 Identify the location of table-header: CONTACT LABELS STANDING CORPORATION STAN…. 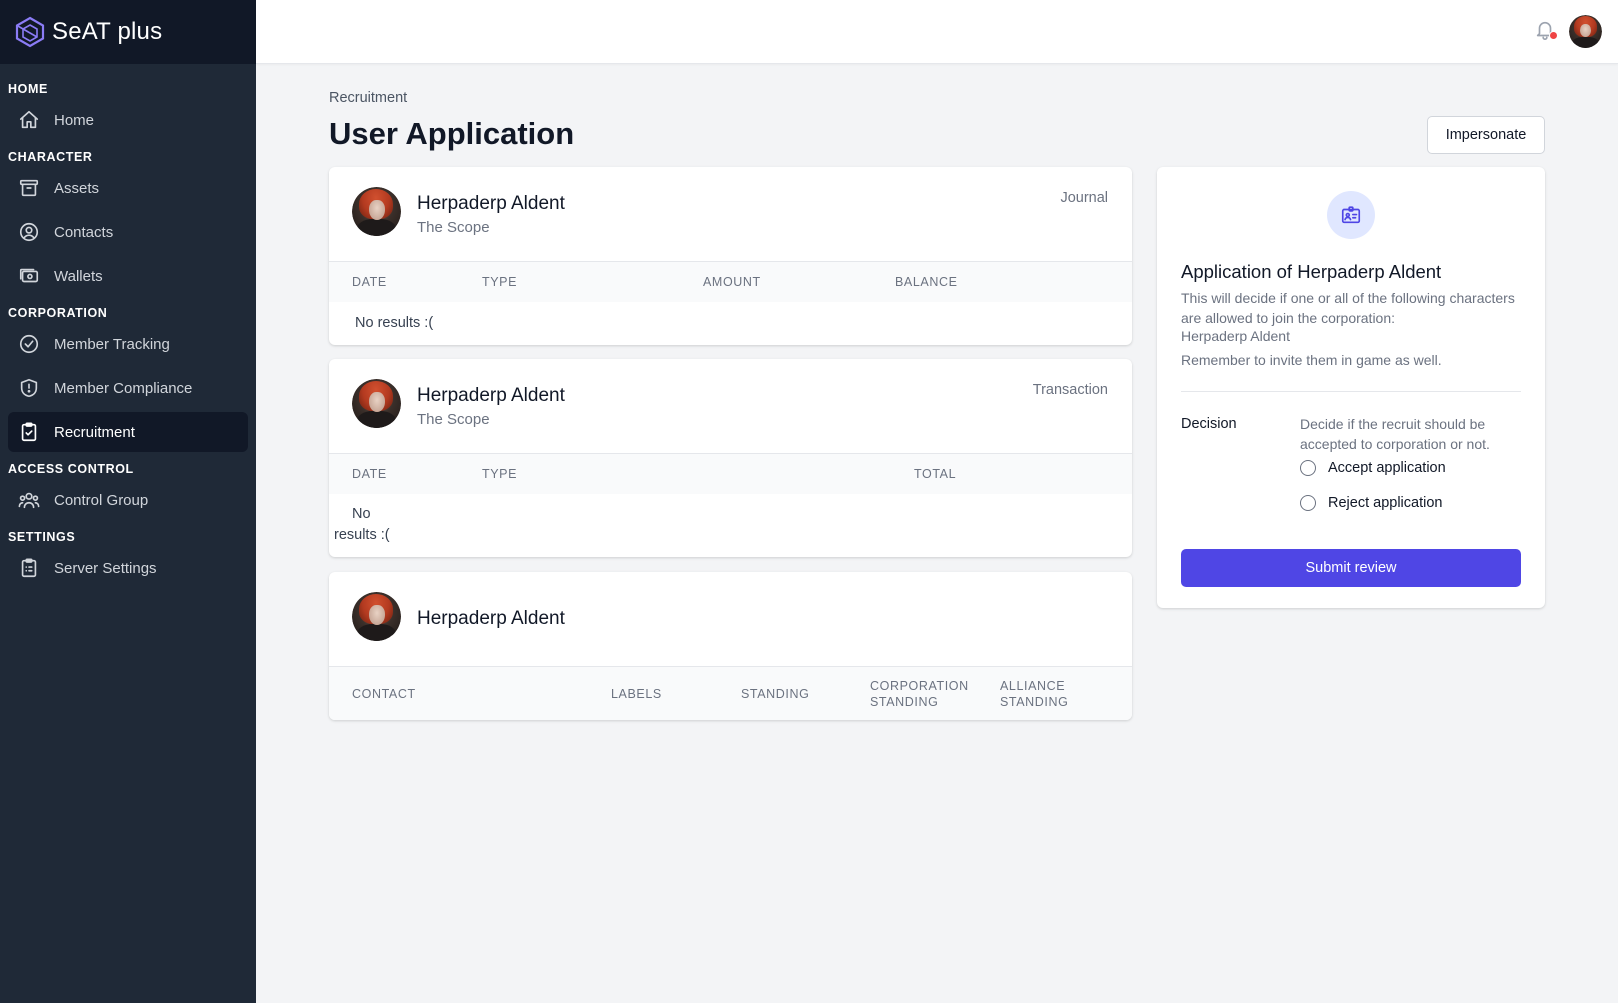
(730, 693).